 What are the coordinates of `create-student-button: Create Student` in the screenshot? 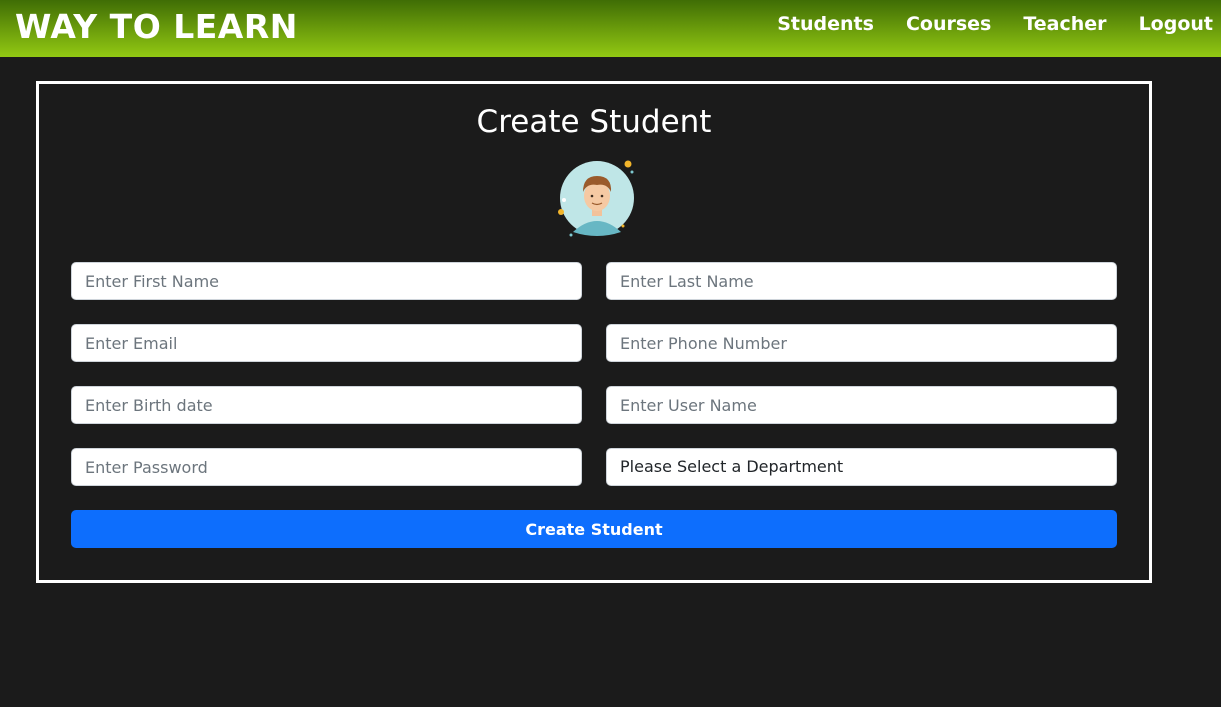 It's located at (594, 529).